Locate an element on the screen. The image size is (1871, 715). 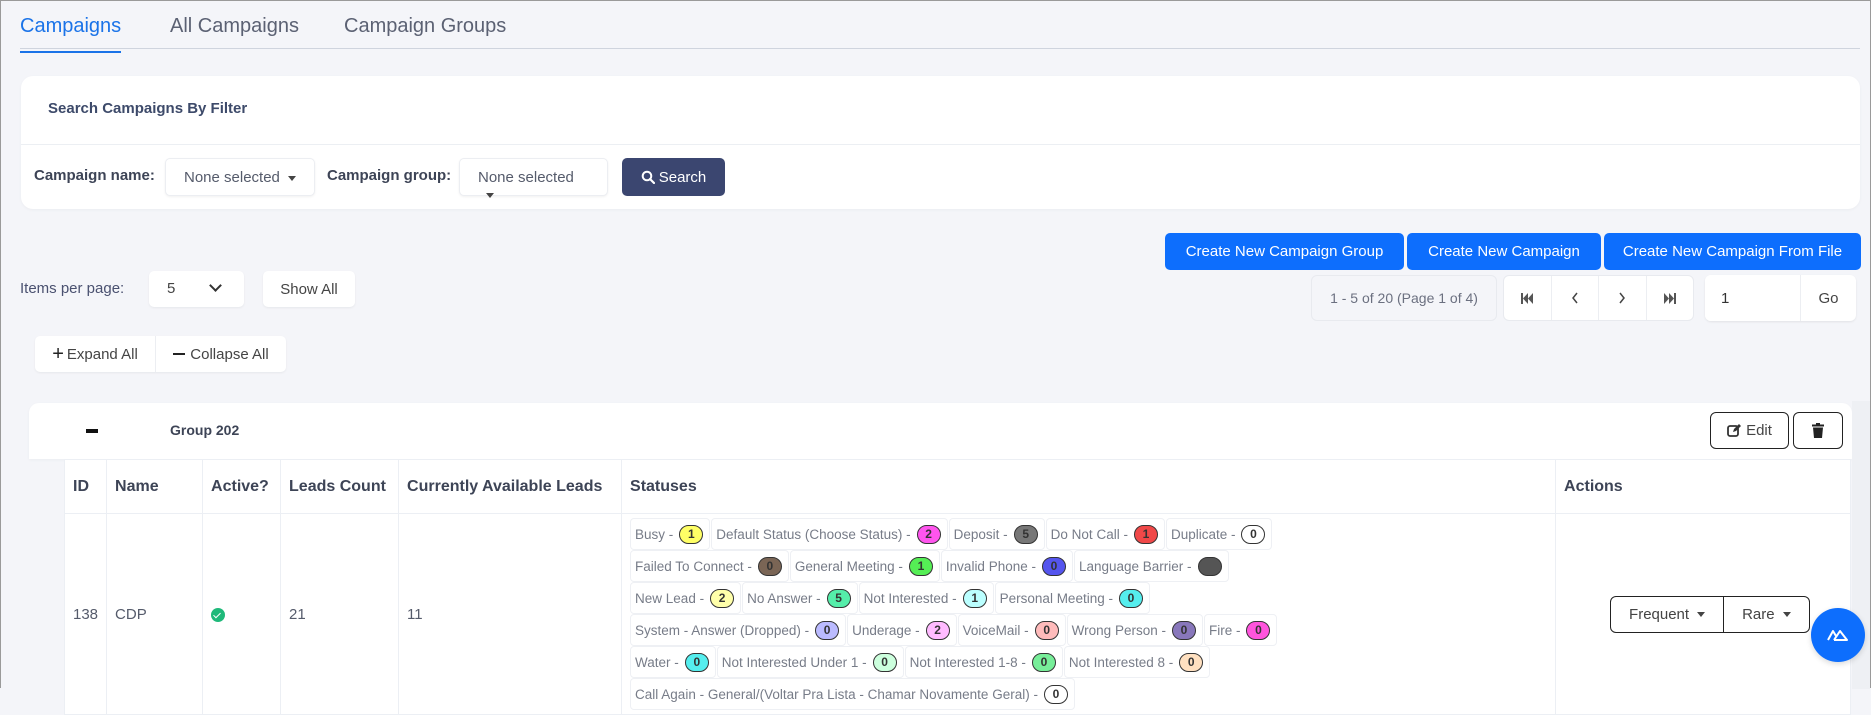
tab-campaigns: Campaigns is located at coordinates (71, 34).